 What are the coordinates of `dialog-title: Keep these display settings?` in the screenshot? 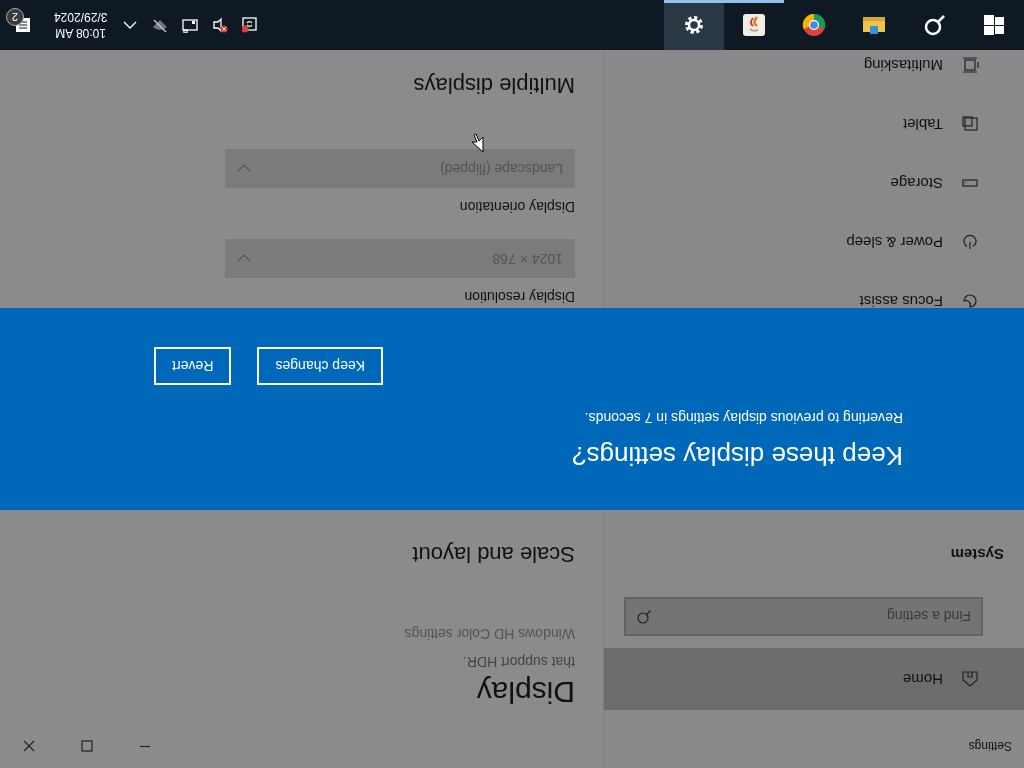 It's located at (737, 456).